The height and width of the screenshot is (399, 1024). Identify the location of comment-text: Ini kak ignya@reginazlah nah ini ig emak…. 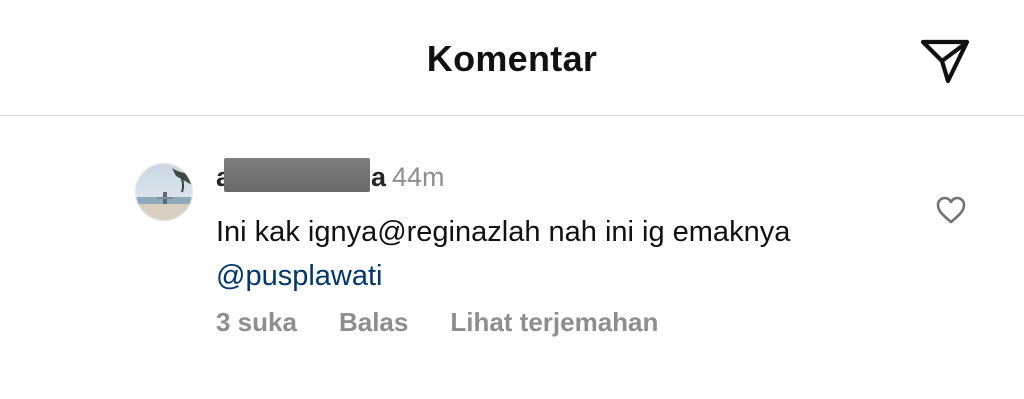
(536, 254).